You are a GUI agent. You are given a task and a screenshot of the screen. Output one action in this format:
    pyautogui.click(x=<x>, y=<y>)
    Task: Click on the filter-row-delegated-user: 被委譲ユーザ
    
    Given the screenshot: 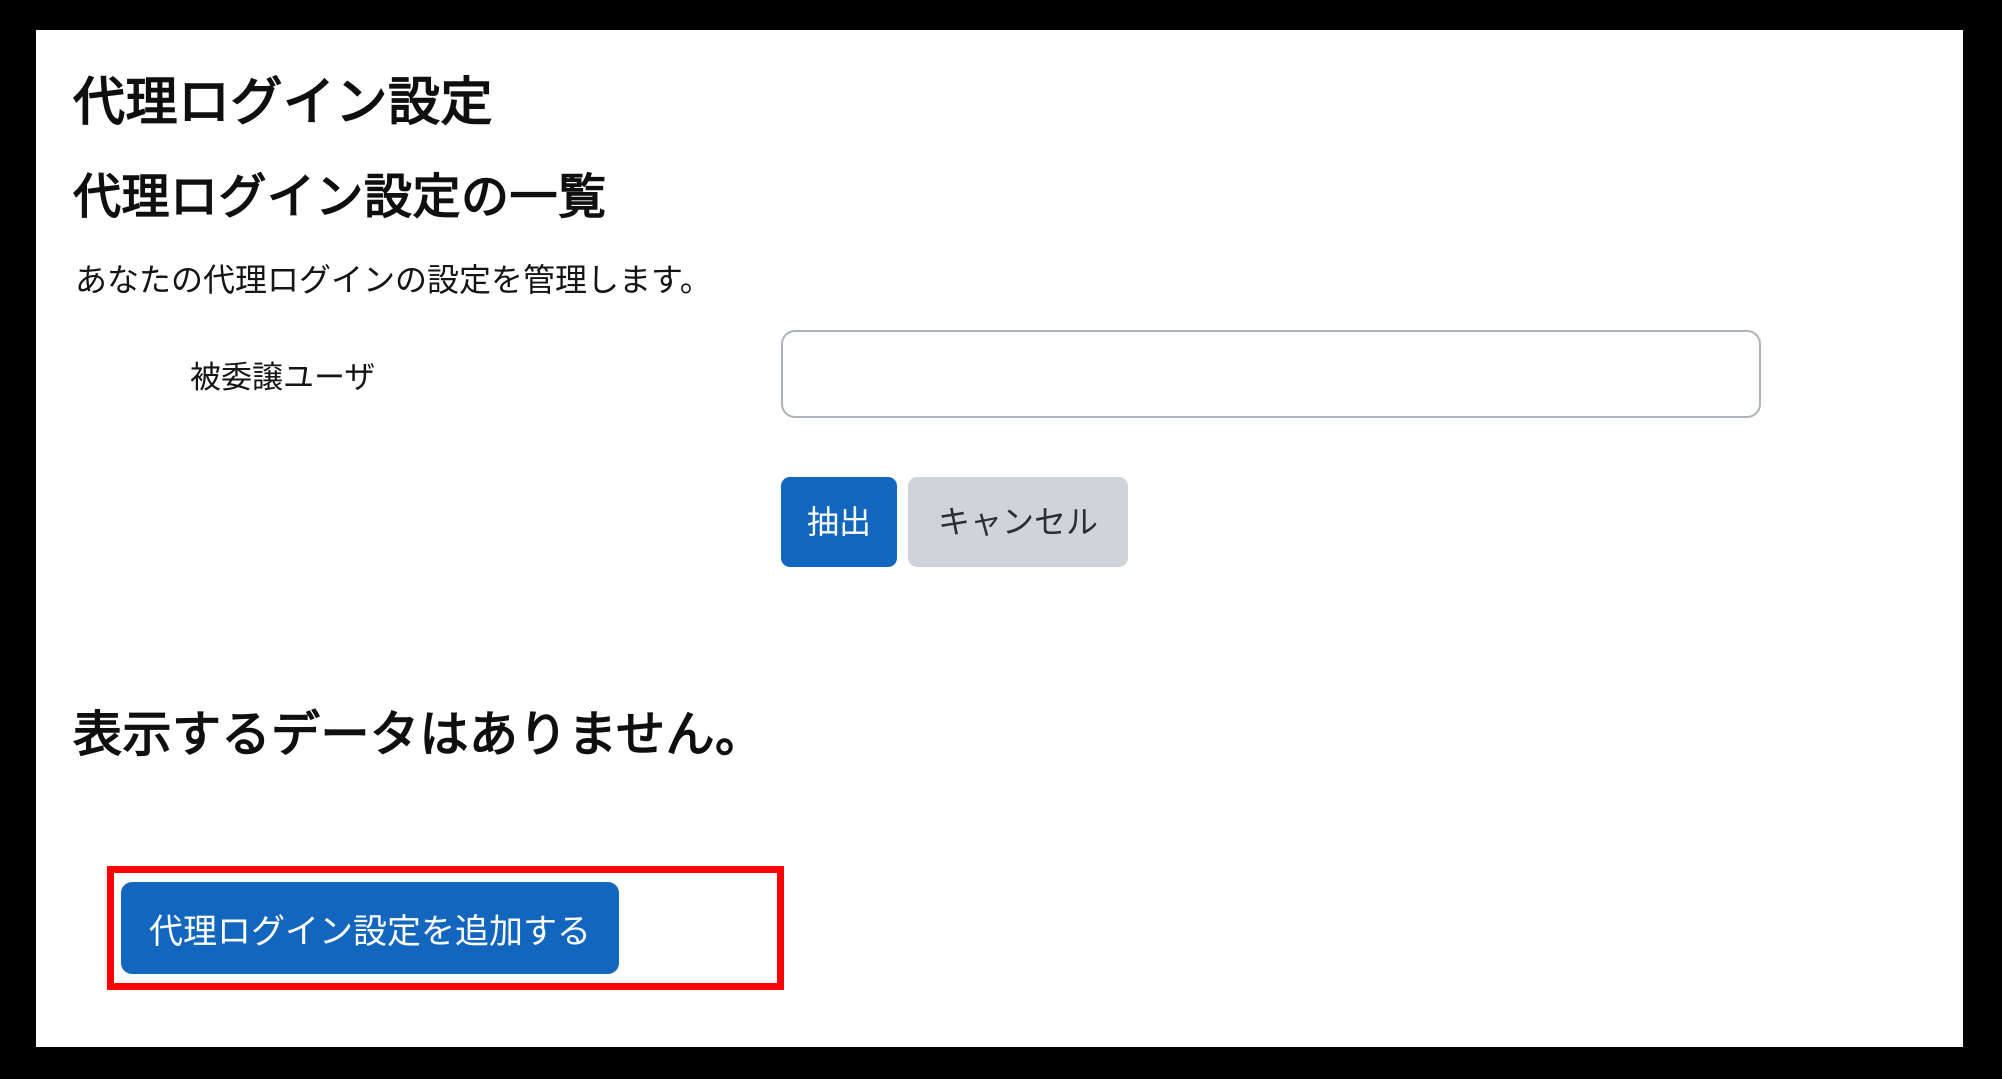 What is the action you would take?
    pyautogui.click(x=1018, y=380)
    